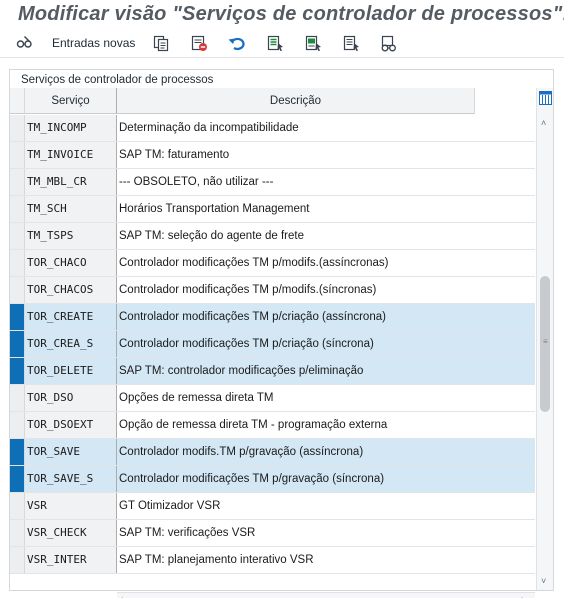  I want to click on column-header-description: Descrição, so click(296, 101).